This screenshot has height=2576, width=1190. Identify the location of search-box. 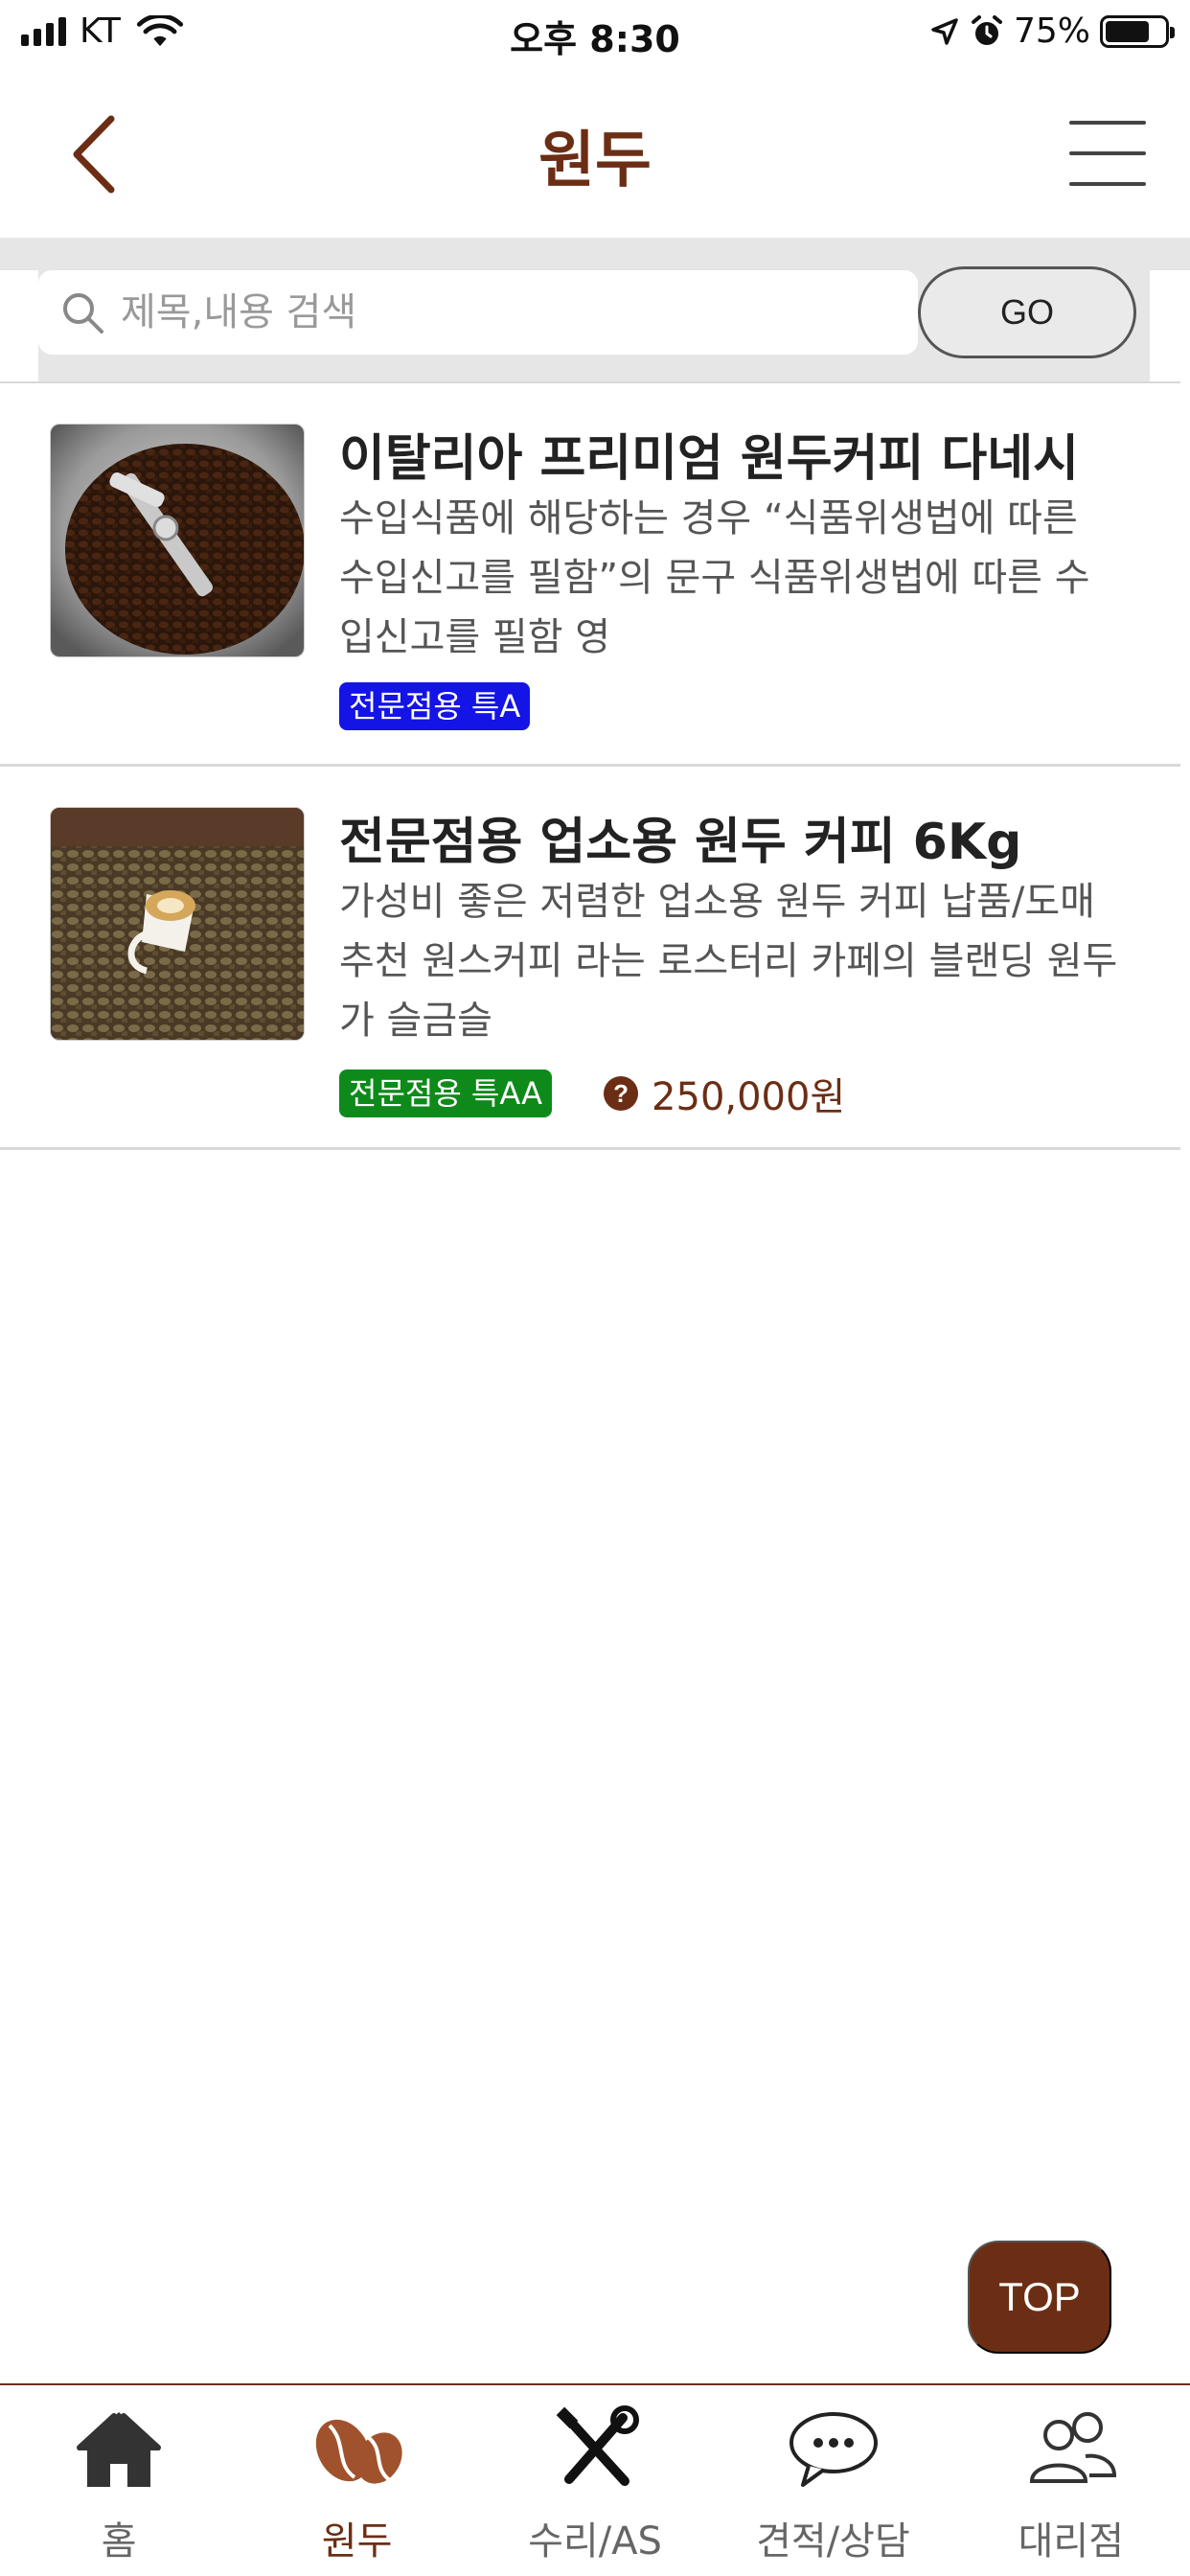
(478, 312).